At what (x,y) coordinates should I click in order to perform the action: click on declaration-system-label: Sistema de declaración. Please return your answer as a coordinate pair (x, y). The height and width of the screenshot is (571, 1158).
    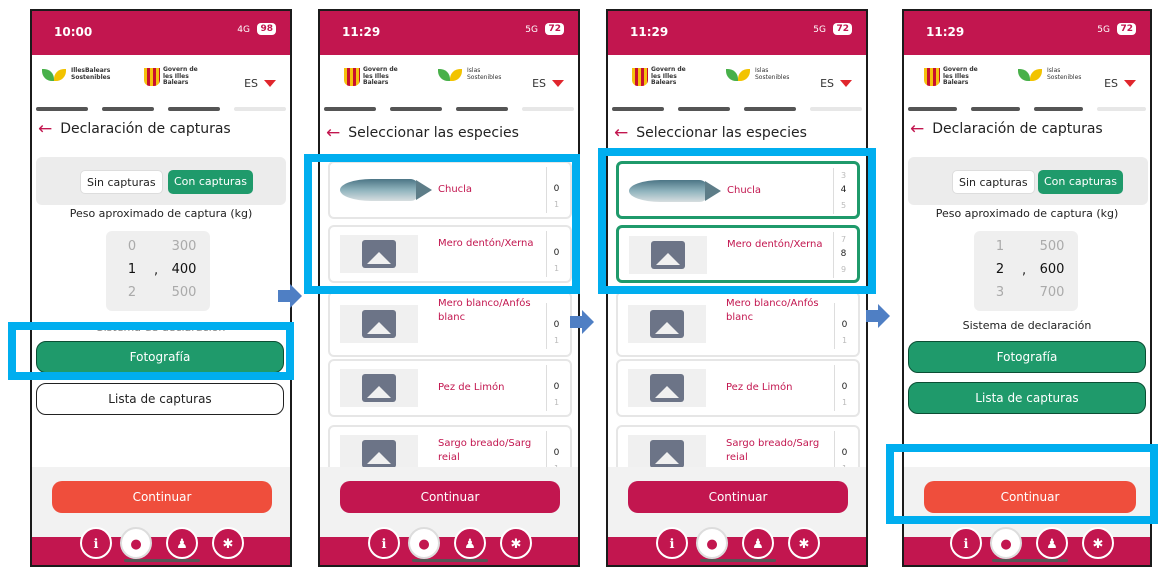
    Looking at the image, I should click on (1027, 325).